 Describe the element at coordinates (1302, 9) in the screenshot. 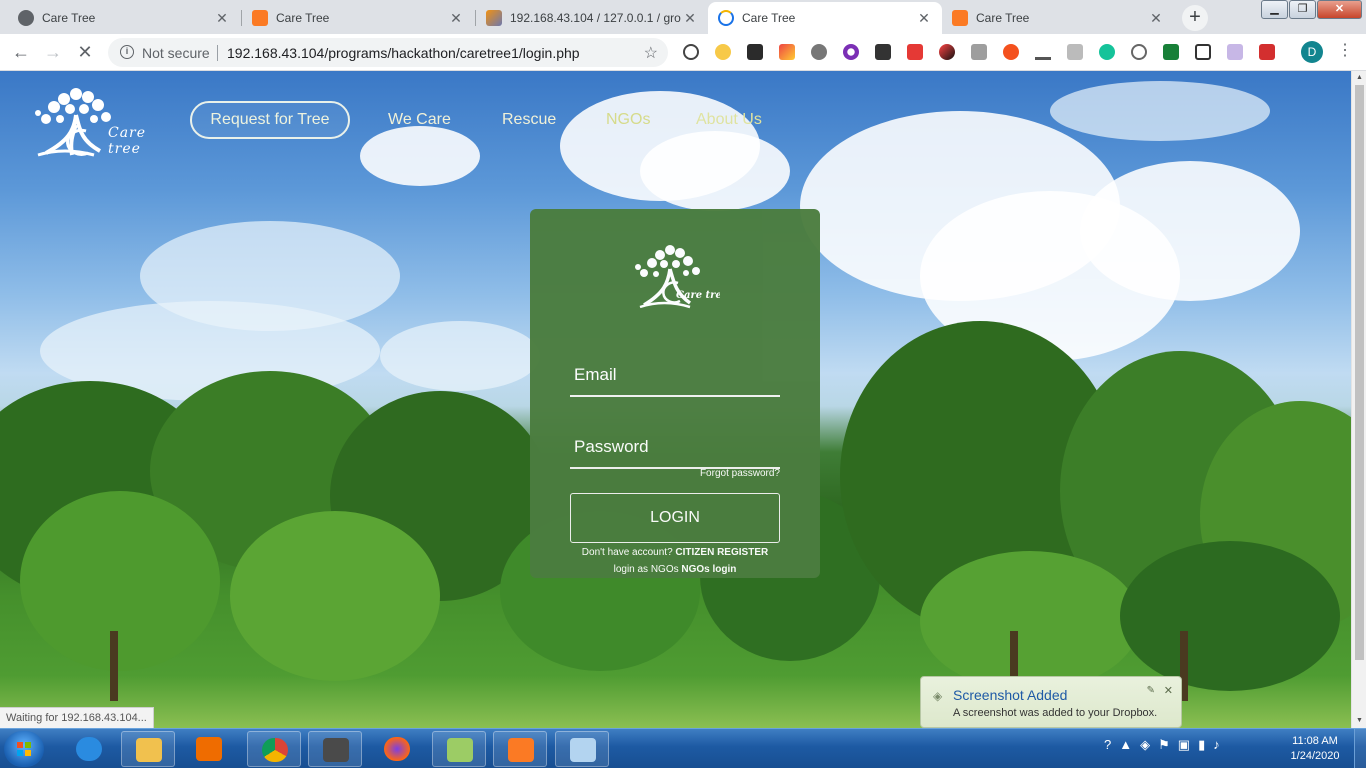

I see `maximize-button: ❐` at that location.